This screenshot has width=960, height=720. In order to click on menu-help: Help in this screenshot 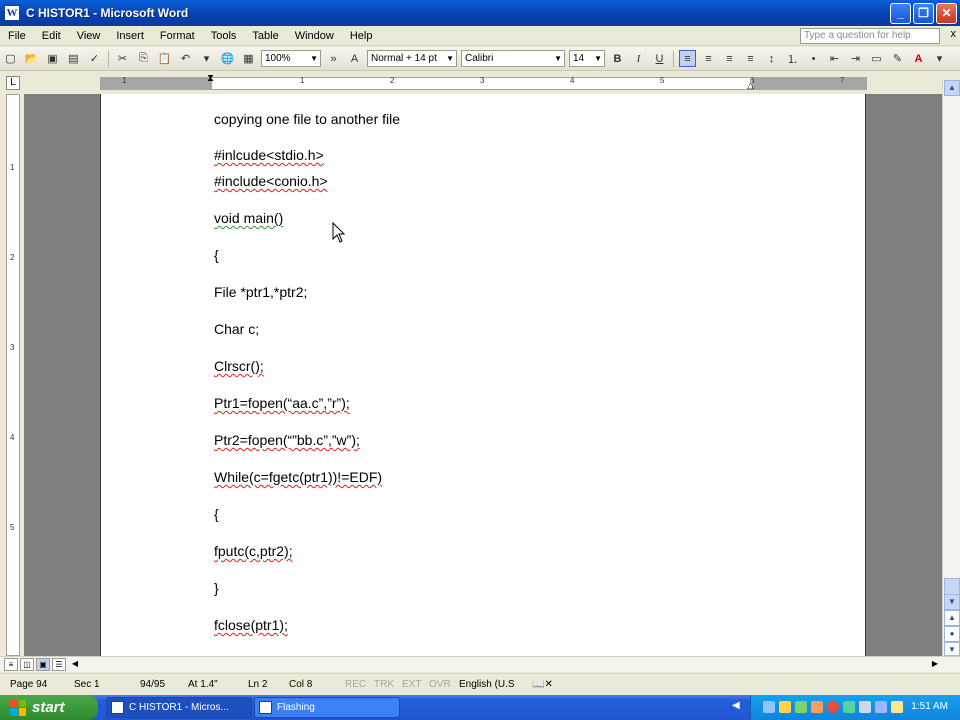, I will do `click(361, 36)`.